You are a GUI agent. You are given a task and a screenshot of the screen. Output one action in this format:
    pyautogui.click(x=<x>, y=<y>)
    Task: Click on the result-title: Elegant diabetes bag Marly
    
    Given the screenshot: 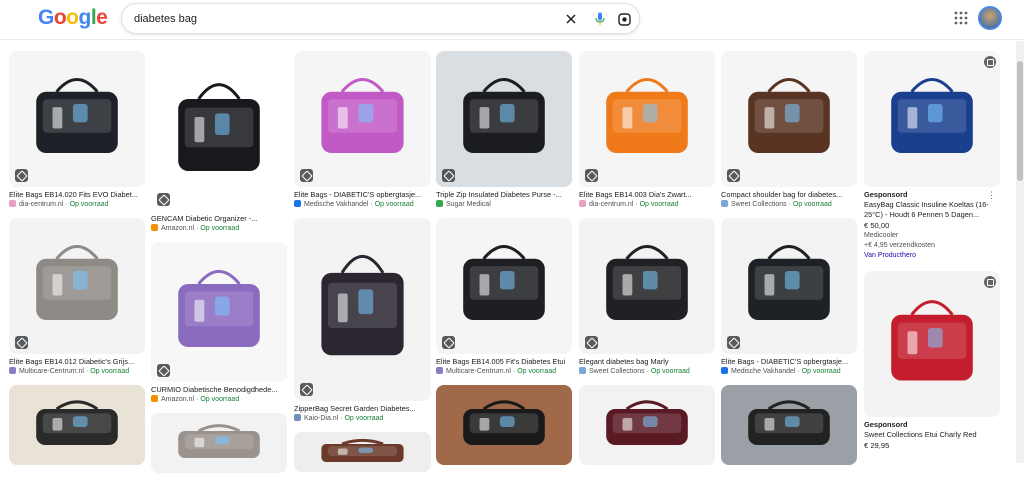 What is the action you would take?
    pyautogui.click(x=647, y=362)
    